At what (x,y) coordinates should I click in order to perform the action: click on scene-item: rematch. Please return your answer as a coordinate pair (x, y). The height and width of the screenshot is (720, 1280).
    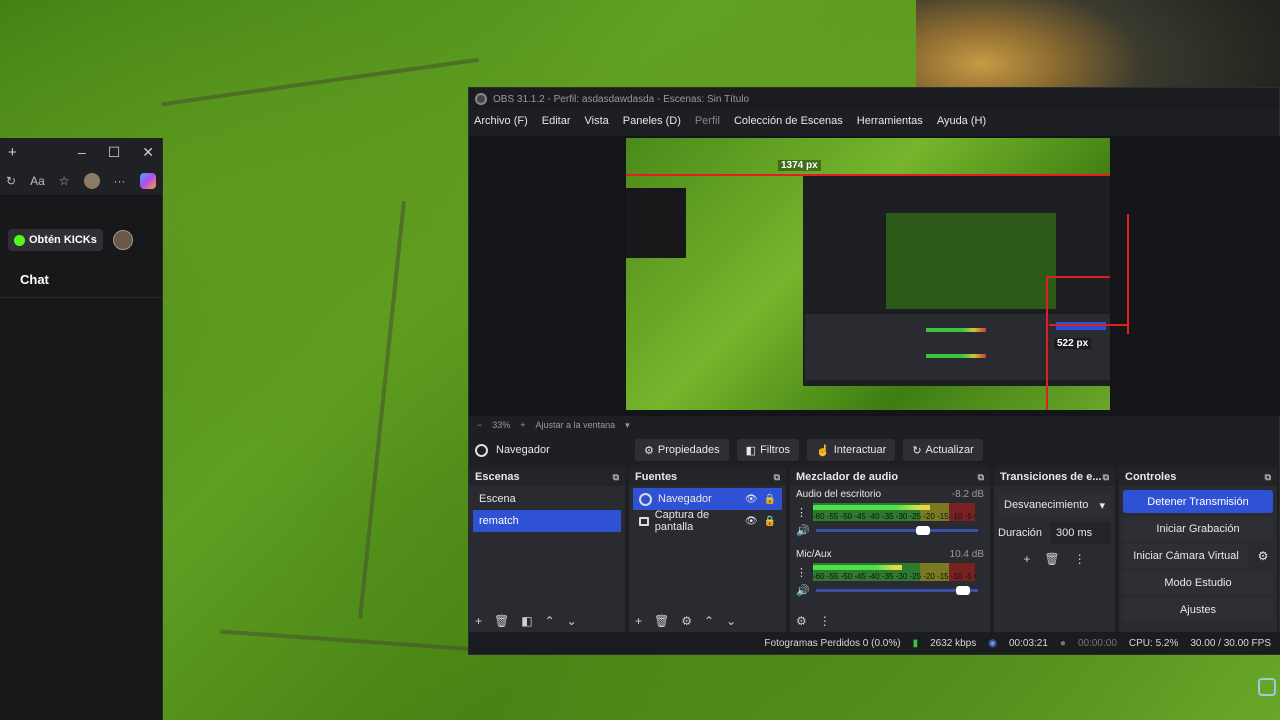
    Looking at the image, I should click on (547, 521).